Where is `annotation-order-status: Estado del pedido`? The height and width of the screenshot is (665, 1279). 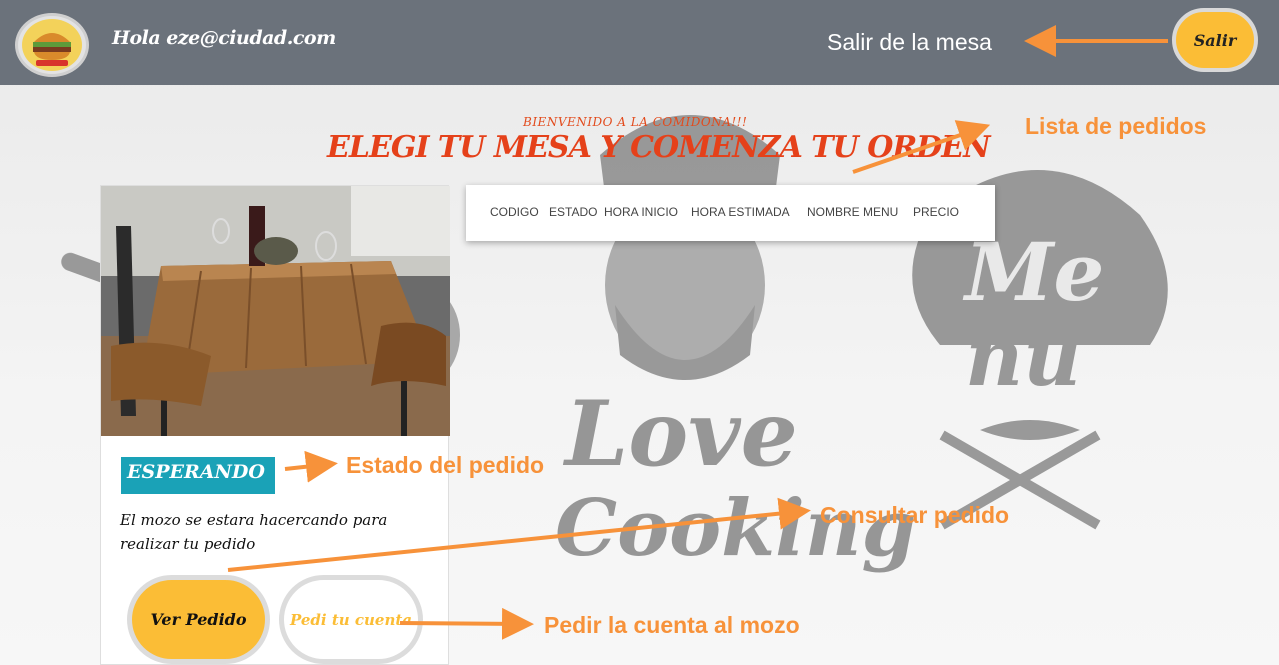
annotation-order-status: Estado del pedido is located at coordinates (445, 465).